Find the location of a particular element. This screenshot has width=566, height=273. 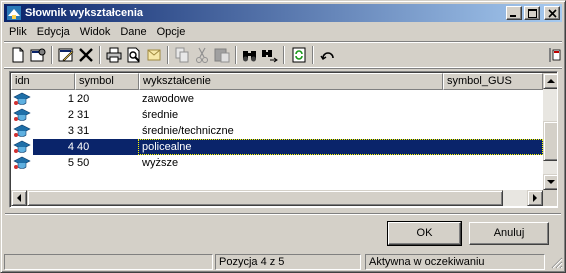

maximize-icon is located at coordinates (532, 13).